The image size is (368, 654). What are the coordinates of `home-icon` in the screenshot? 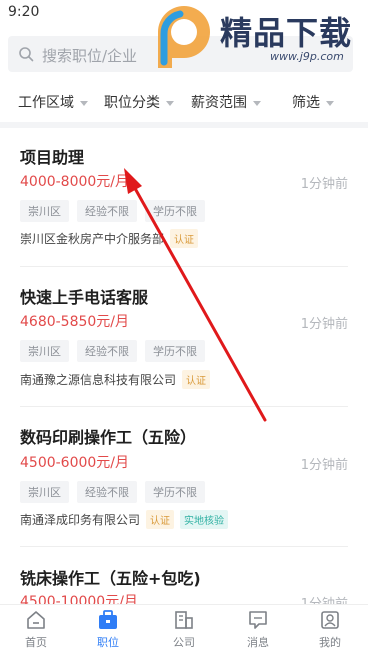 It's located at (36, 620).